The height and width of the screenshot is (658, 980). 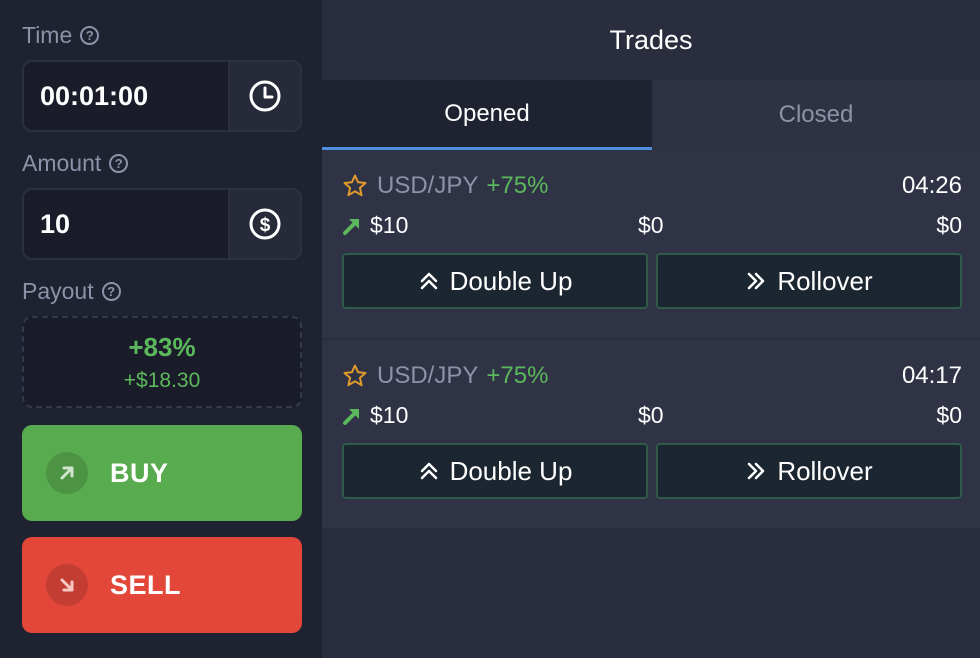 I want to click on time-label: Time, so click(x=47, y=35).